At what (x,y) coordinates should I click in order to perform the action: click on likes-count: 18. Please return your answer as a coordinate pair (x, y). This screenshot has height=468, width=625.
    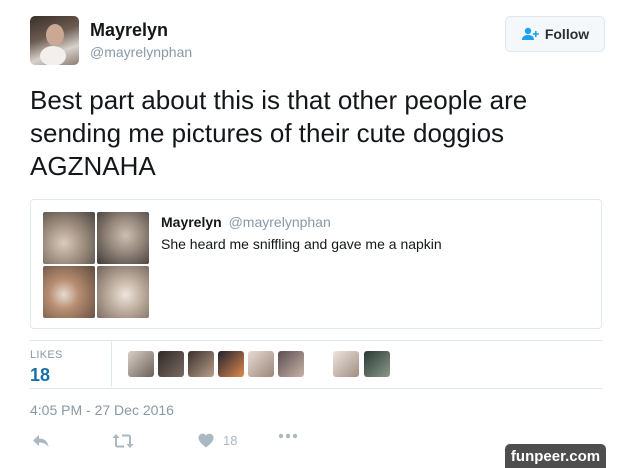
    Looking at the image, I should click on (40, 375).